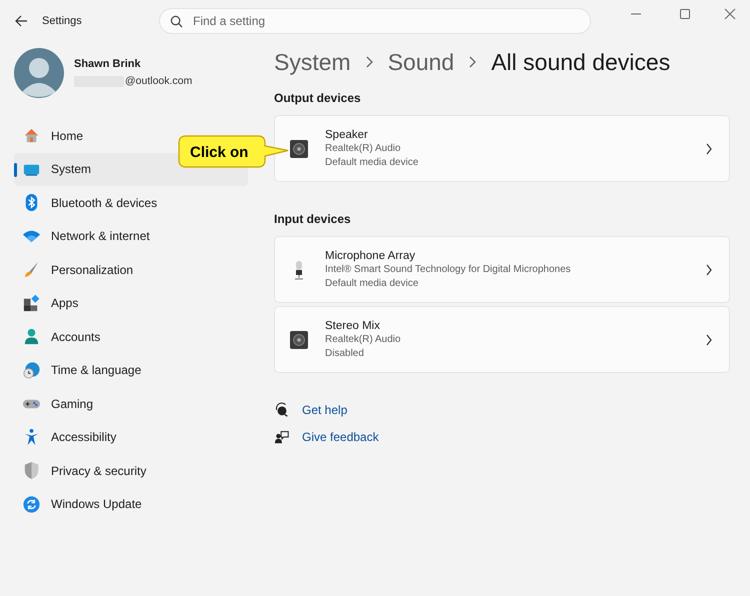 The height and width of the screenshot is (596, 750). I want to click on maximize-button, so click(685, 14).